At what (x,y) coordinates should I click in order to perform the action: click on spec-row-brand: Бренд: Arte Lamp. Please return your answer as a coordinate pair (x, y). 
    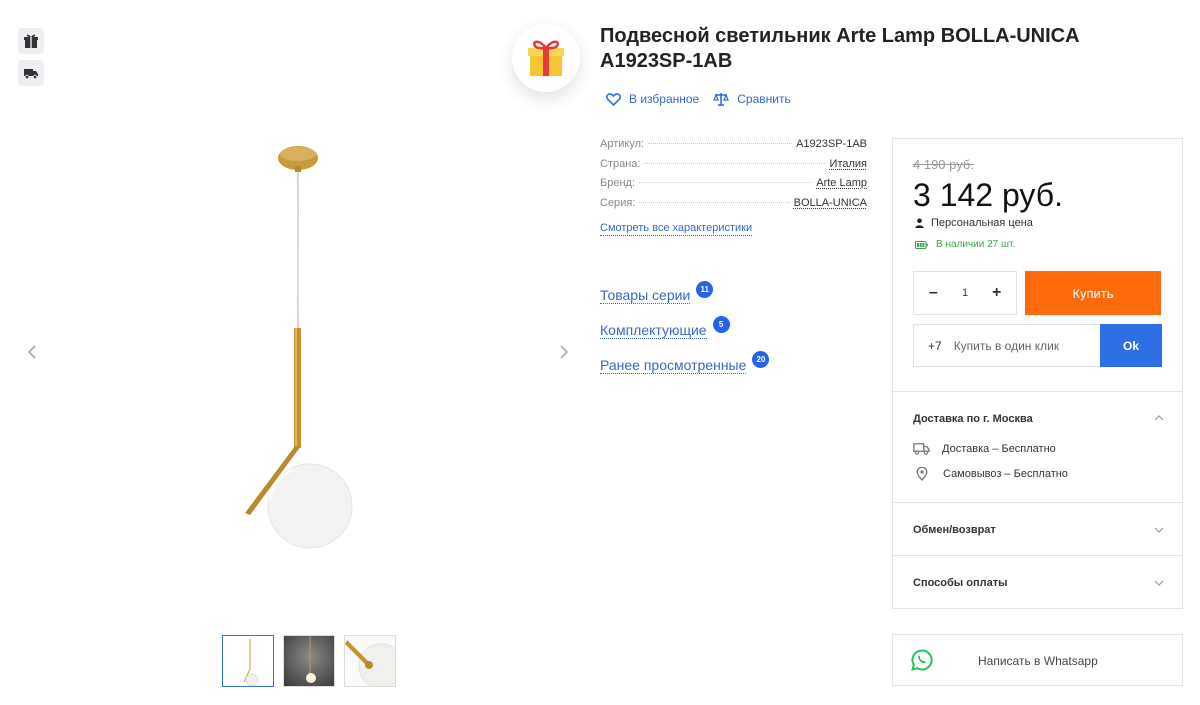
    Looking at the image, I should click on (733, 187).